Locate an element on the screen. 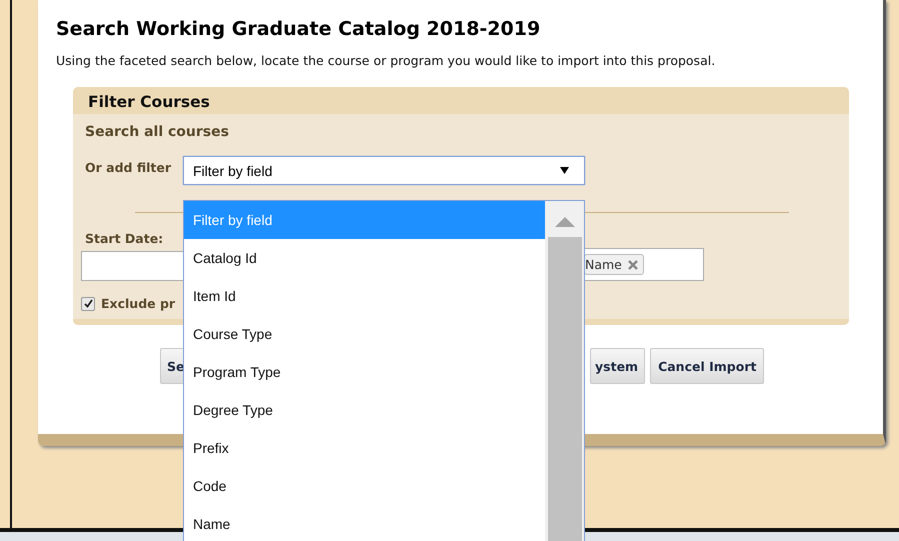 This screenshot has width=899, height=541. tag-label: Name is located at coordinates (603, 264).